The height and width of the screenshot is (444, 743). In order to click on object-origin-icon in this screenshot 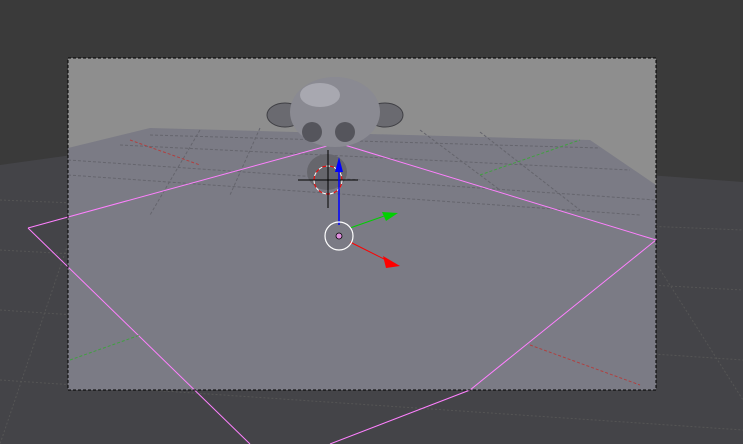, I will do `click(339, 236)`.